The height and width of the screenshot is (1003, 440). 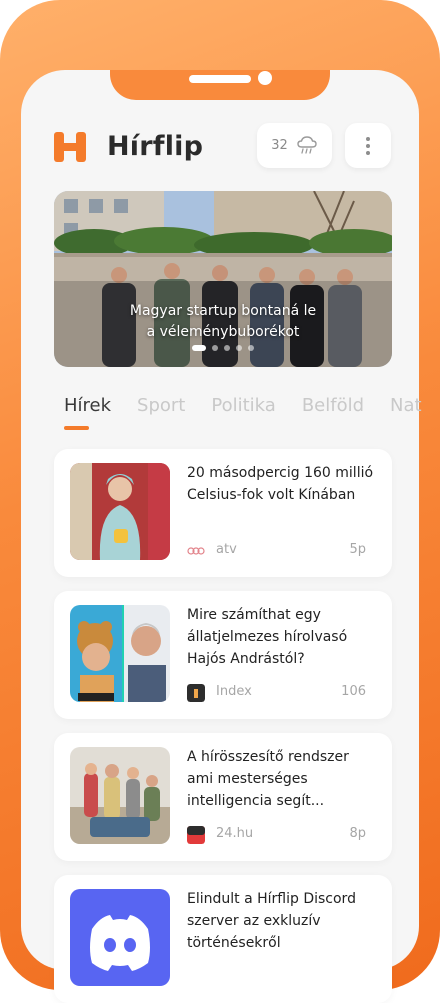 I want to click on app-title: Hírflip, so click(x=155, y=146).